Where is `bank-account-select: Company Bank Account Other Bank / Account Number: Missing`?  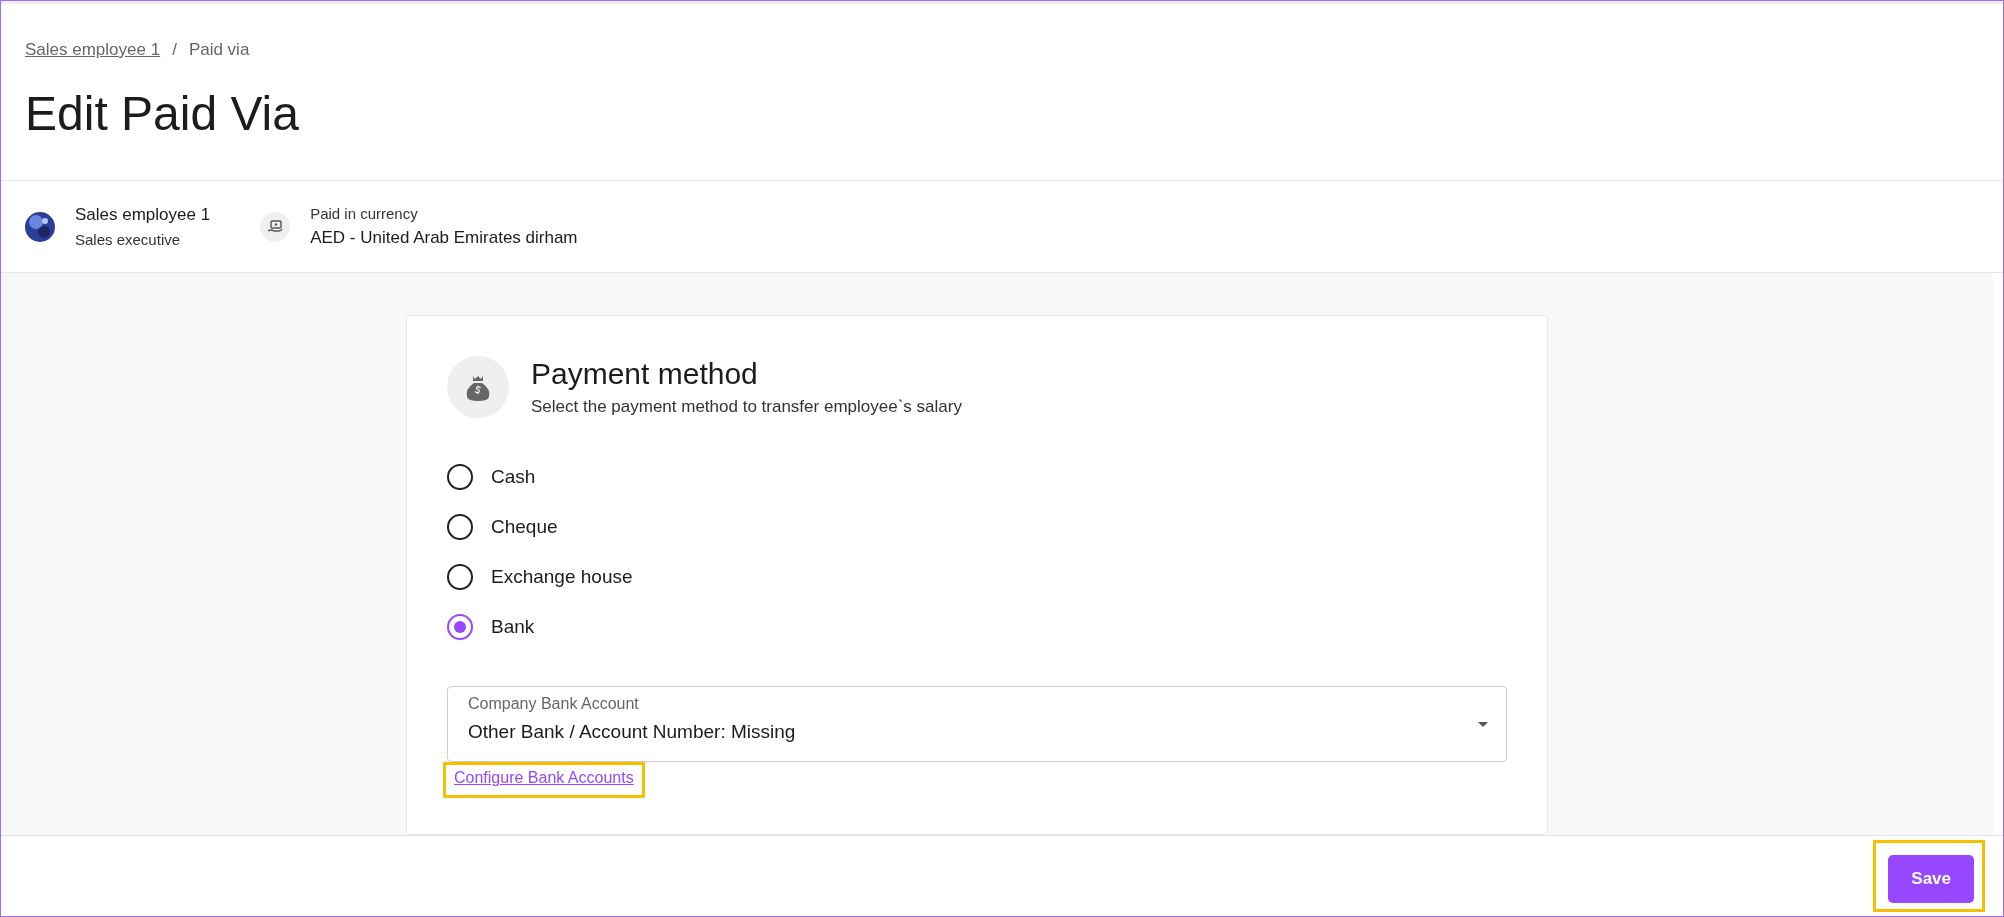 bank-account-select: Company Bank Account Other Bank / Account Number: Missing is located at coordinates (977, 724).